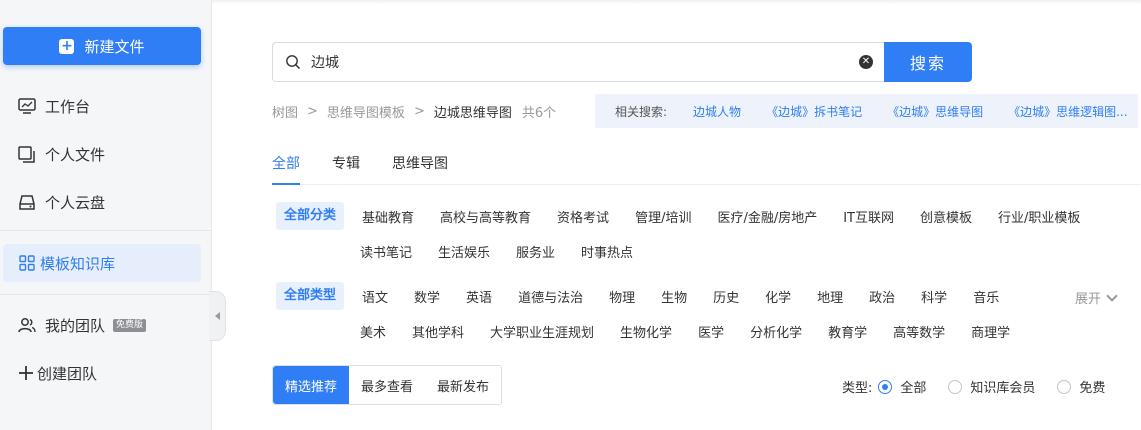 The image size is (1141, 430). I want to click on breadcrumb: 树图 > 思维导图模板 > 边城思维导图 共6个, so click(414, 111).